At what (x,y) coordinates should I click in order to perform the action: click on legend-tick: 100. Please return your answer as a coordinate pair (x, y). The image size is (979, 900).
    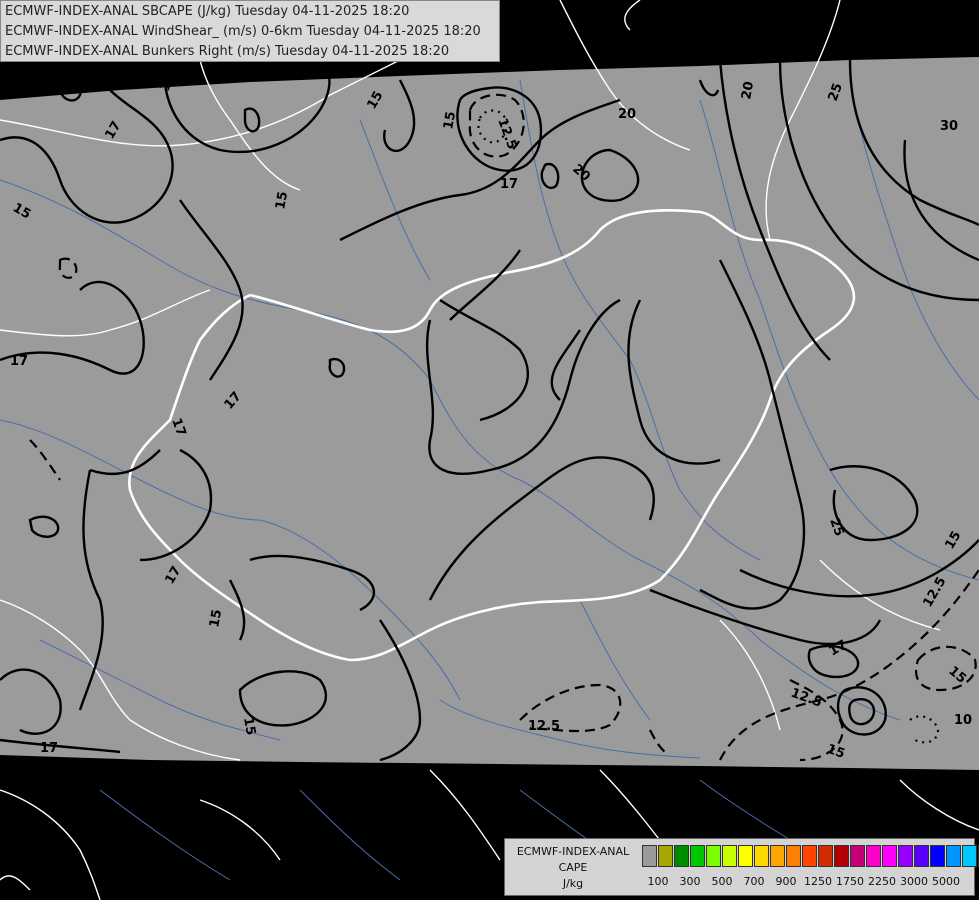
    Looking at the image, I should click on (658, 881).